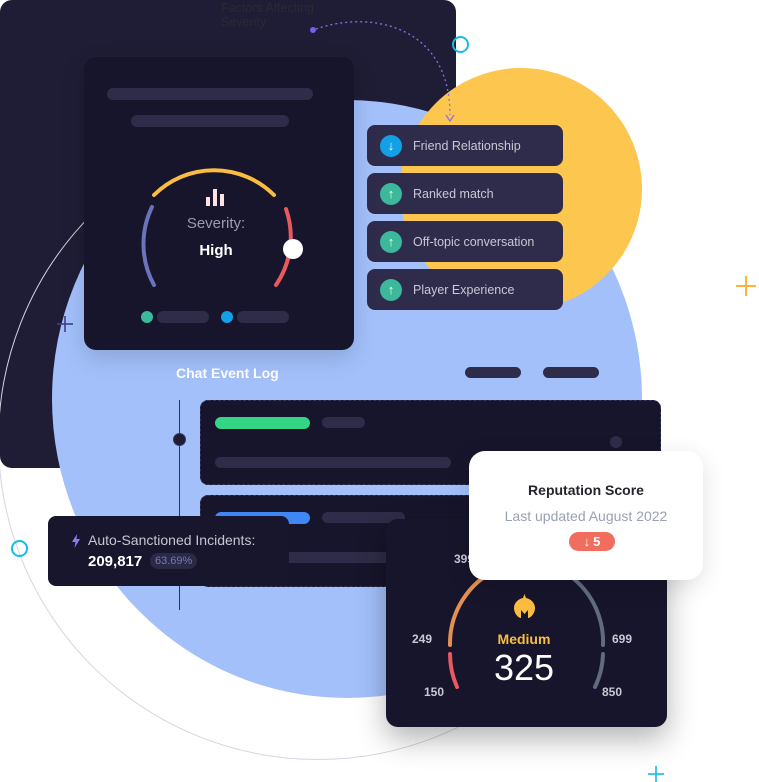  What do you see at coordinates (174, 561) in the screenshot?
I see `incidents-percent-badge: 63.69%` at bounding box center [174, 561].